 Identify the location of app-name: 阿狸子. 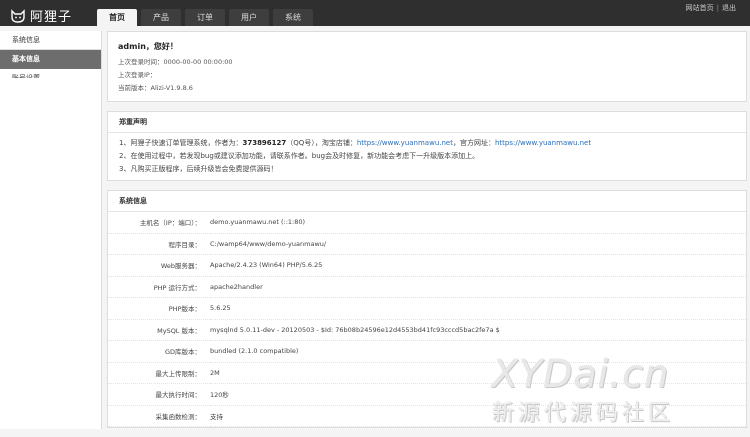
(51, 17).